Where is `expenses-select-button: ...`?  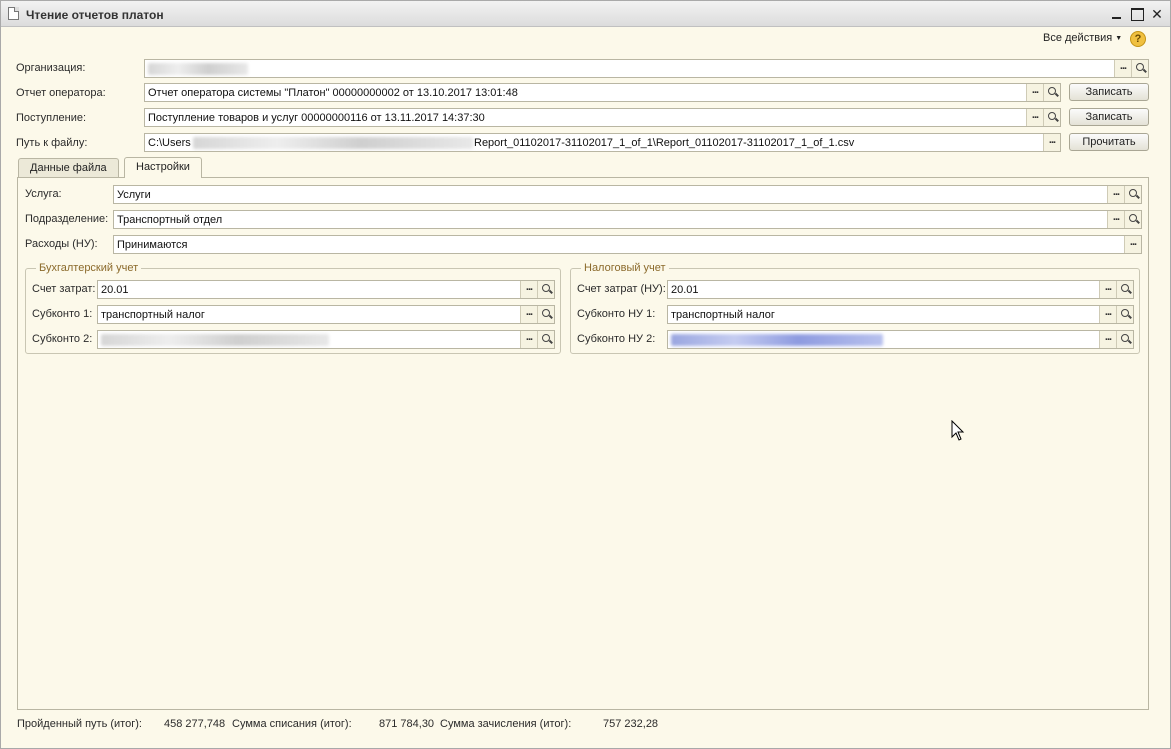
expenses-select-button: ... is located at coordinates (1132, 244).